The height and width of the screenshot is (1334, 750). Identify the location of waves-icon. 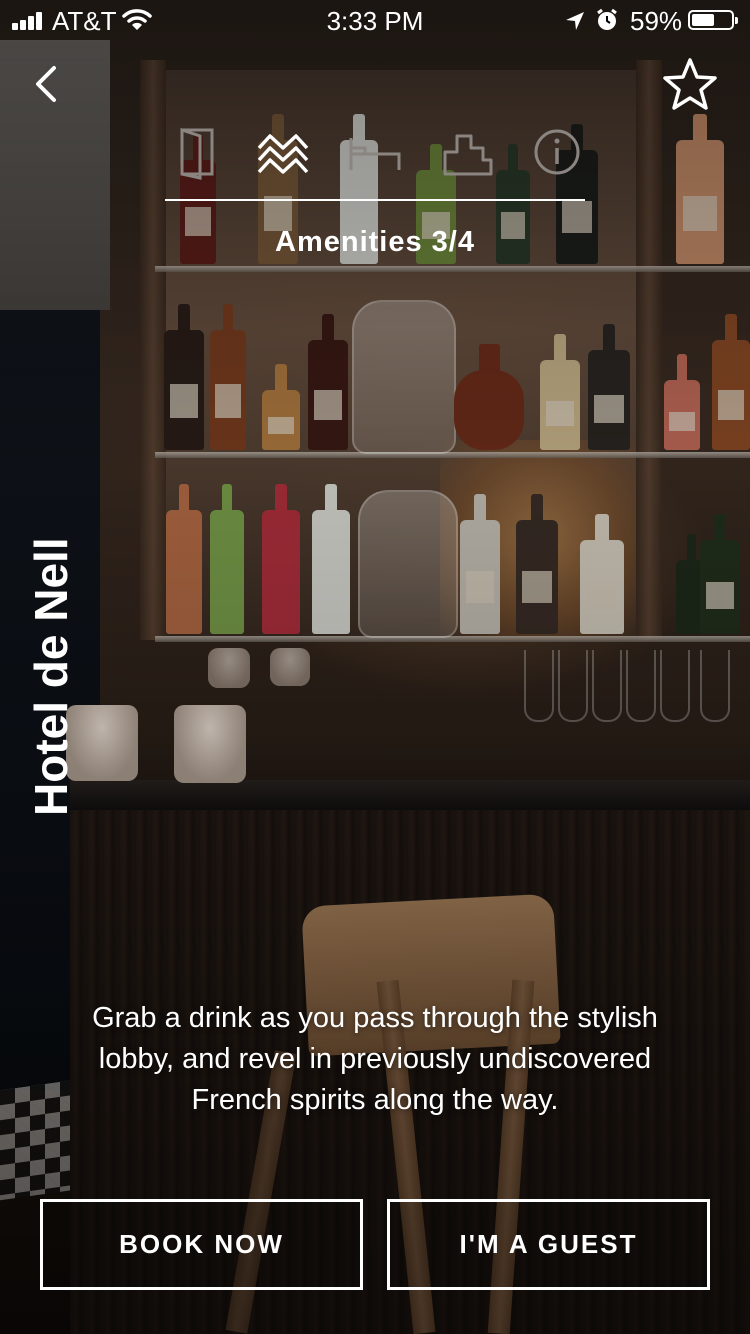
(283, 152).